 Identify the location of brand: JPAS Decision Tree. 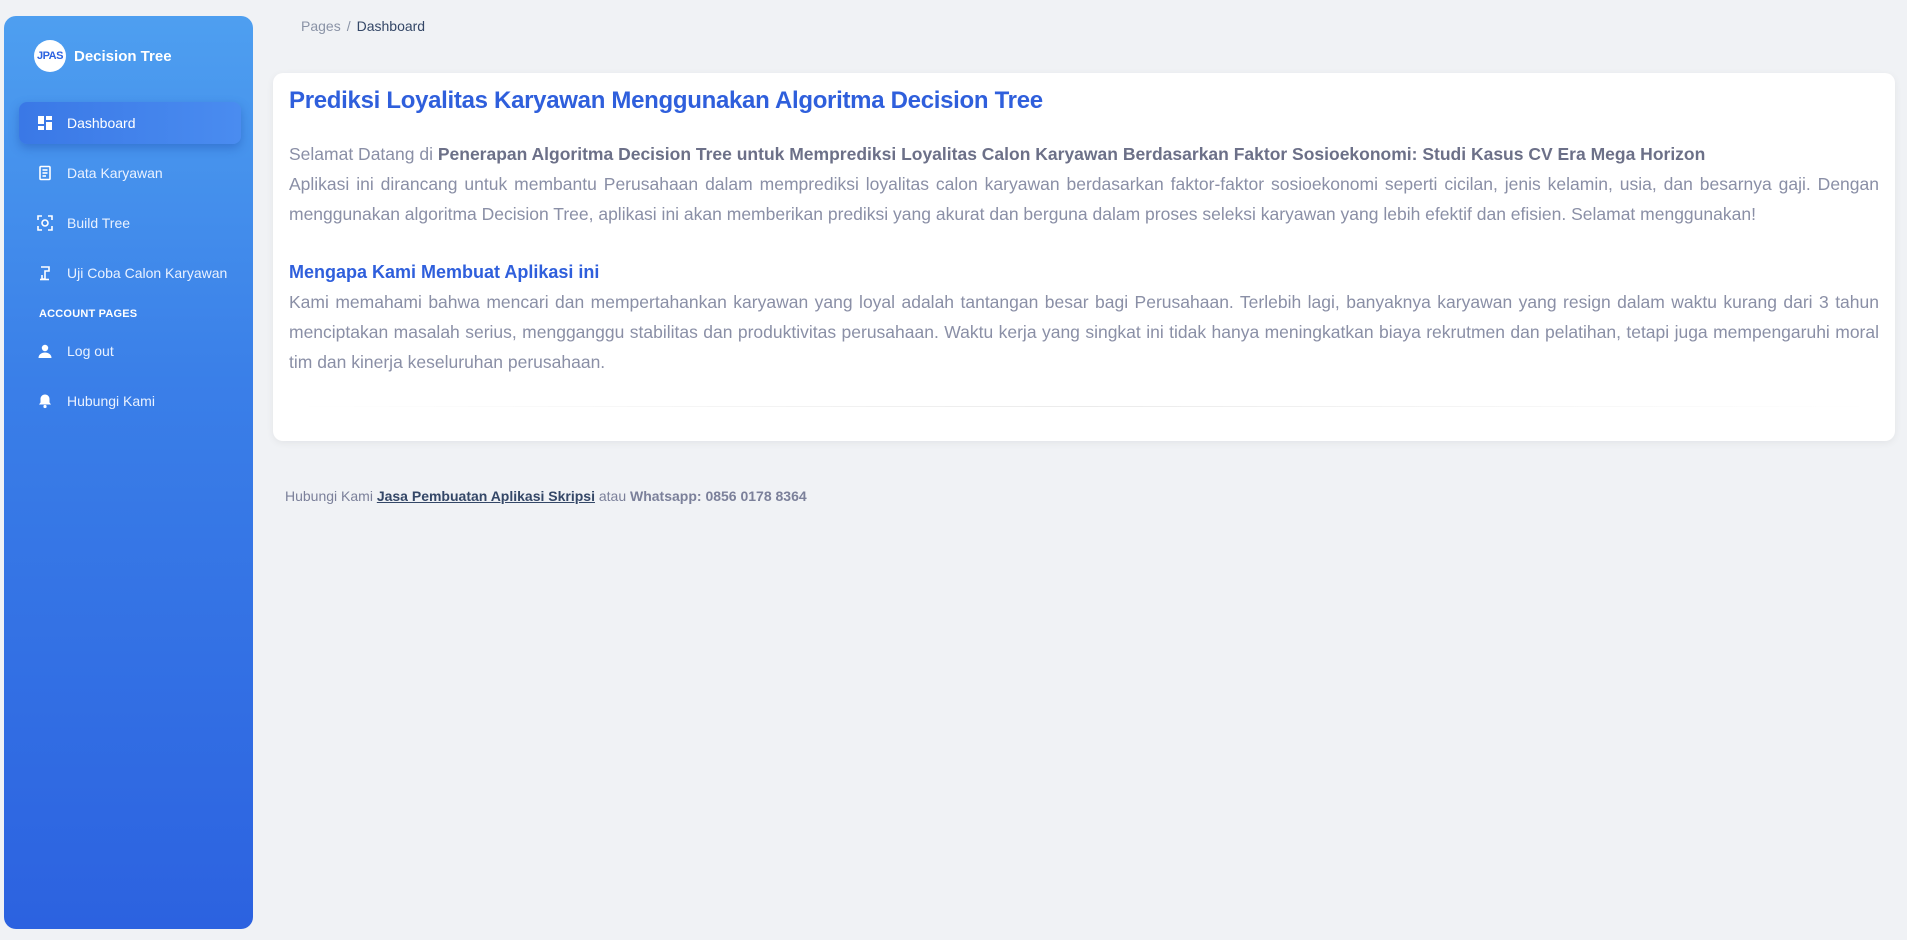
(103, 56).